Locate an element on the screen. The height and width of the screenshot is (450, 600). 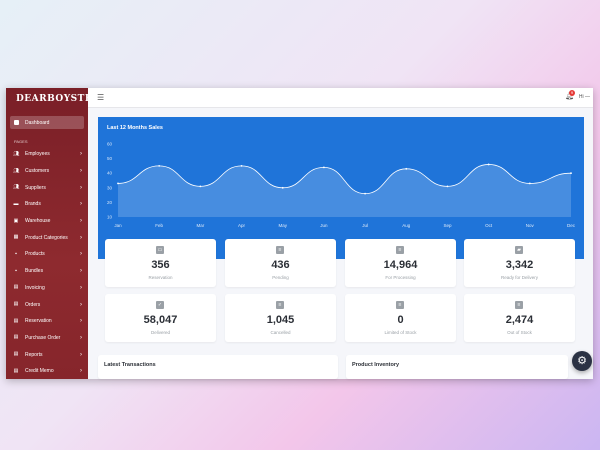
sidebar-item-label: Reservation is located at coordinates (38, 321).